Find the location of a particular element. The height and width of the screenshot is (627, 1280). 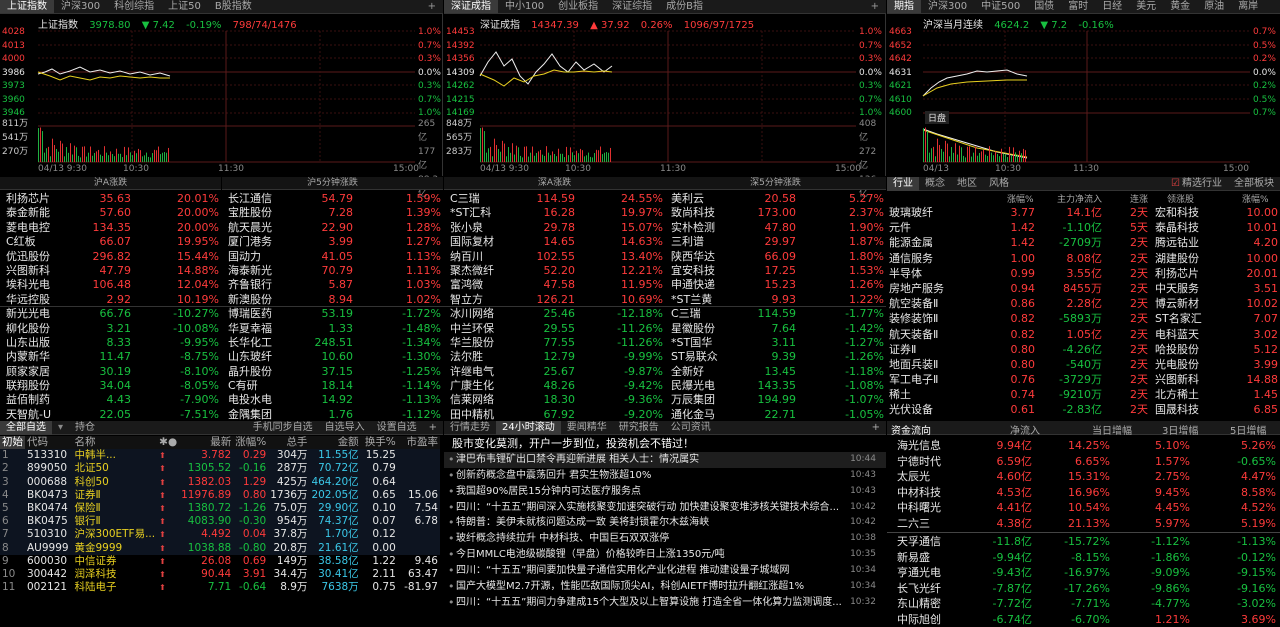

stock-name: 华远控股 is located at coordinates (28, 300).